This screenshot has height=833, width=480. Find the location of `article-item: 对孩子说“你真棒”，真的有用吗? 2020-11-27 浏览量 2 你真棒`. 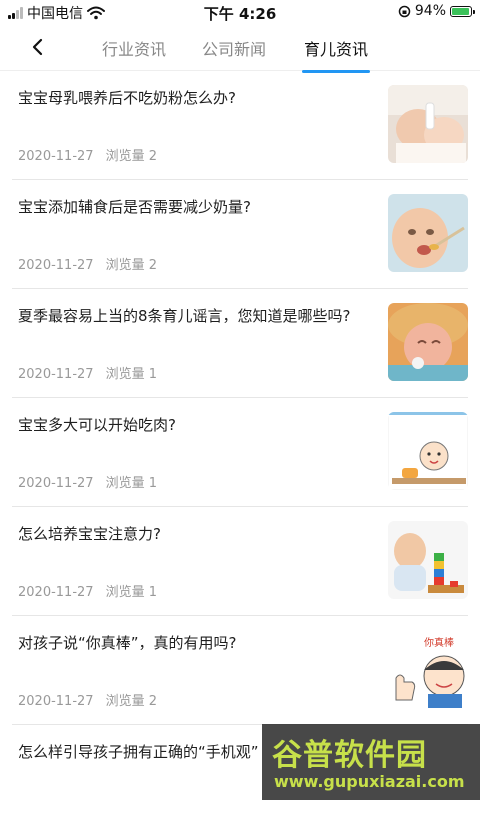

article-item: 对孩子说“你真棒”，真的有用吗? 2020-11-27 浏览量 2 你真棒 is located at coordinates (240, 670).